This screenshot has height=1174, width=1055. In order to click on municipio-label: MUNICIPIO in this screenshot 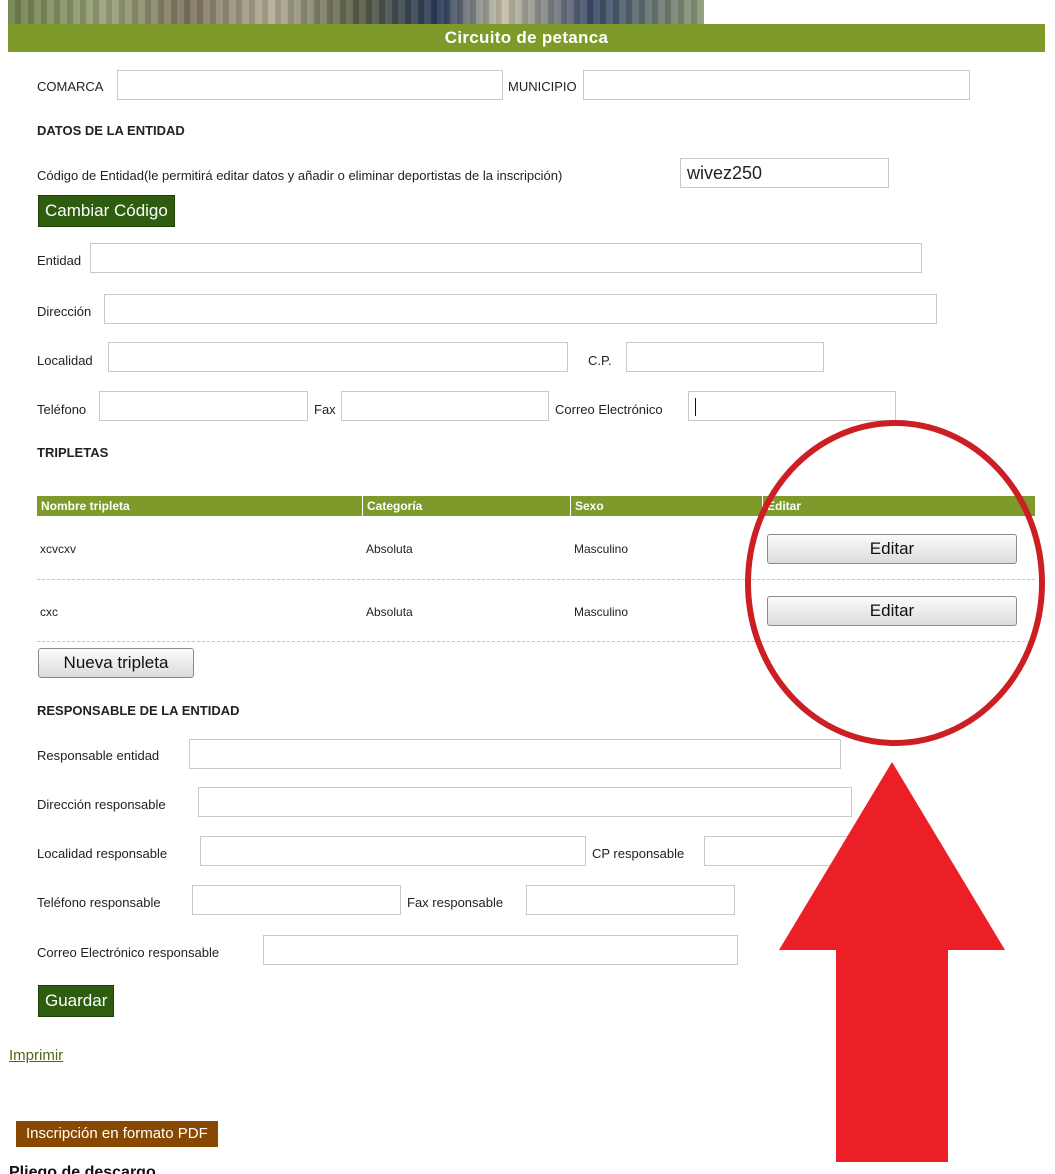, I will do `click(542, 86)`.